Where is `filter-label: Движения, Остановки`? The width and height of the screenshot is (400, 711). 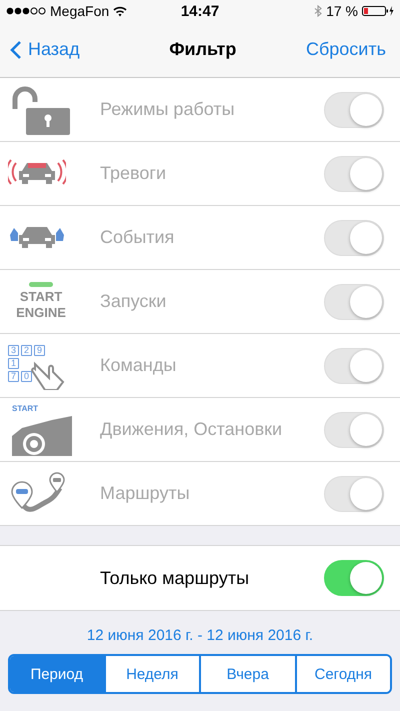 filter-label: Движения, Остановки is located at coordinates (192, 429).